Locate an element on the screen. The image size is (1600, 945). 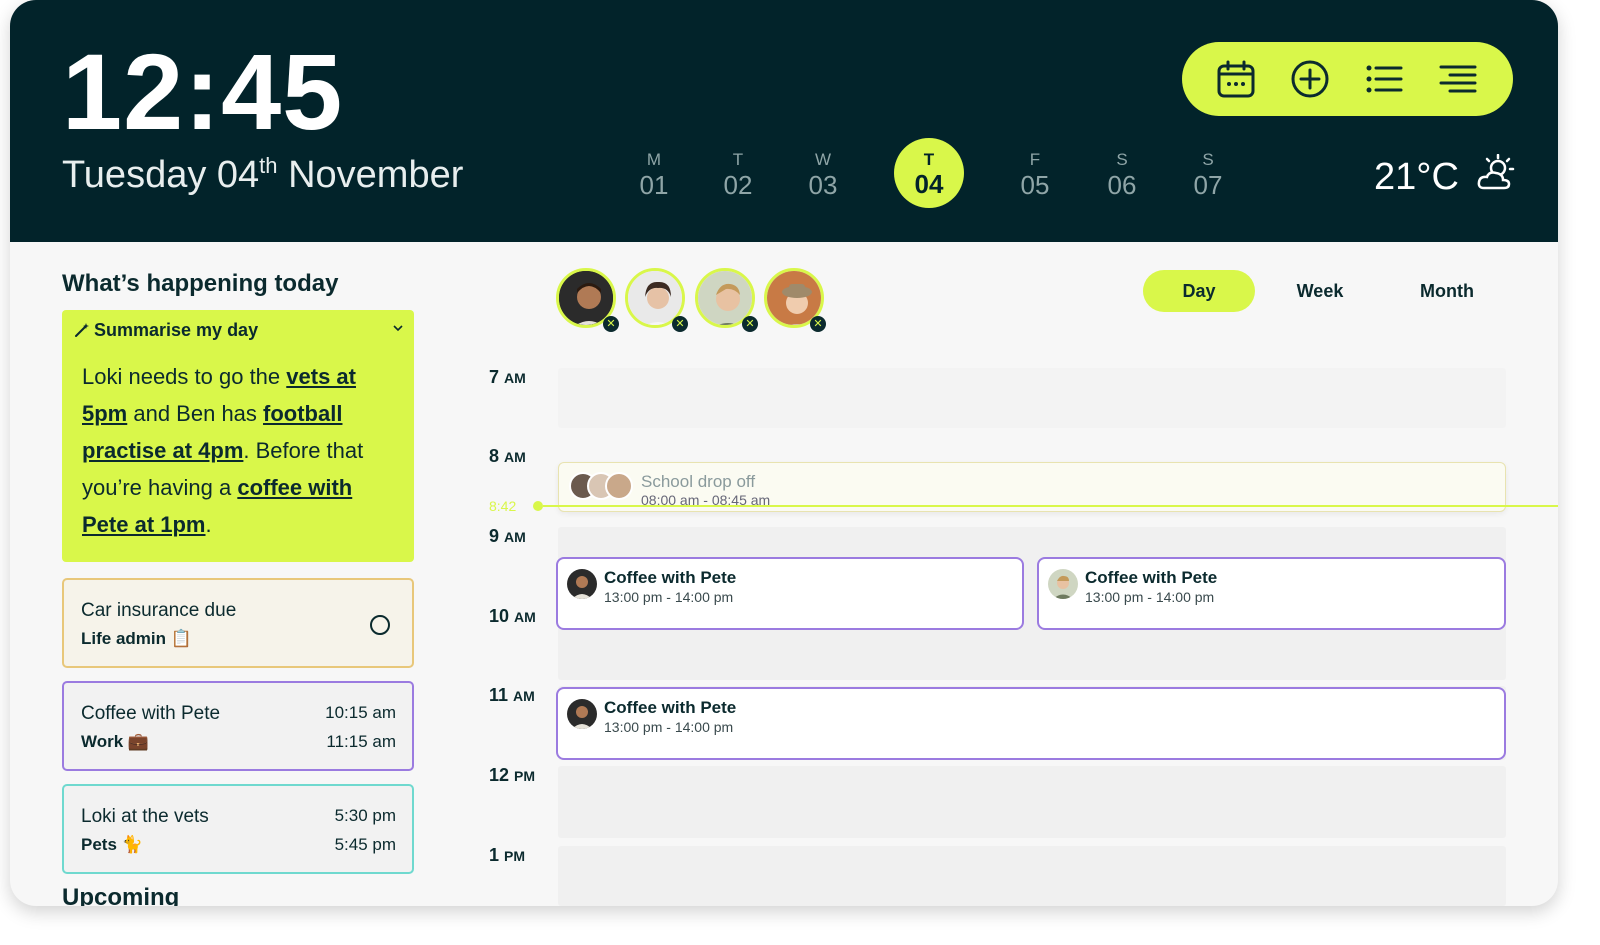
hour-num: 12 is located at coordinates (499, 775).